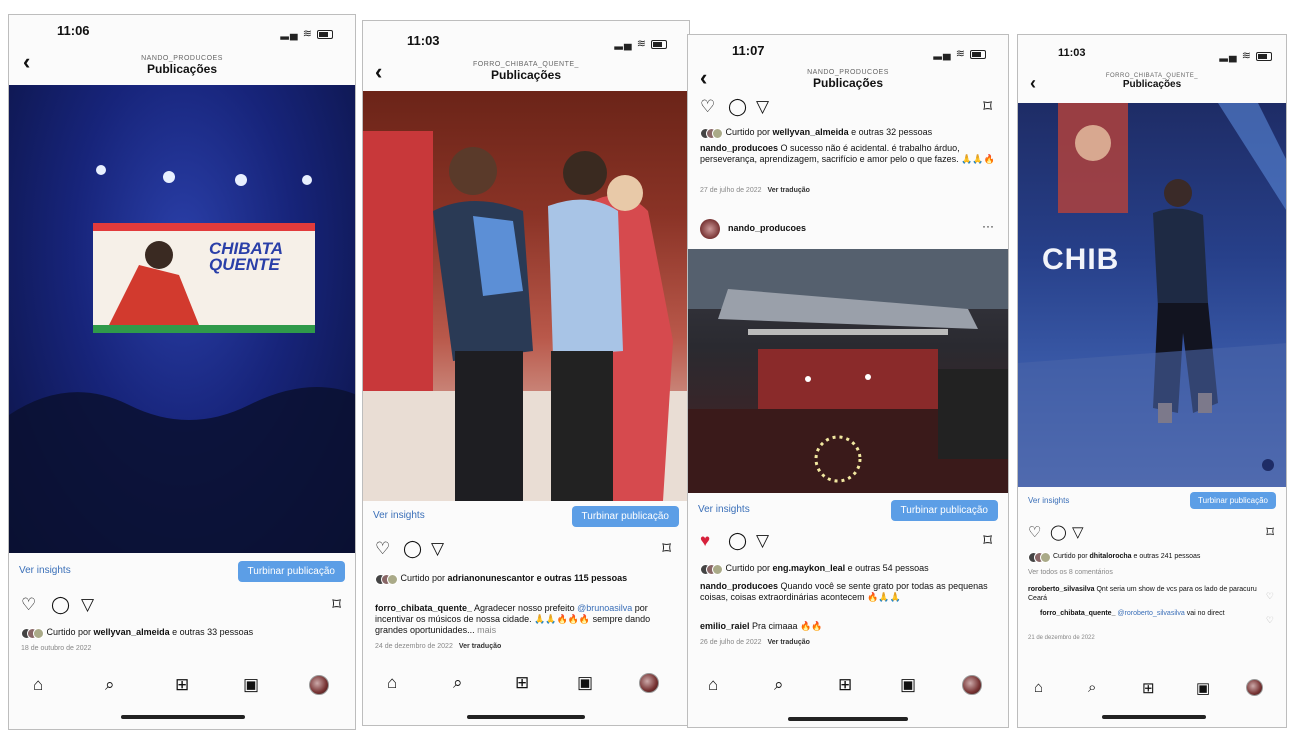  I want to click on stage-scene-graphic, so click(848, 371).